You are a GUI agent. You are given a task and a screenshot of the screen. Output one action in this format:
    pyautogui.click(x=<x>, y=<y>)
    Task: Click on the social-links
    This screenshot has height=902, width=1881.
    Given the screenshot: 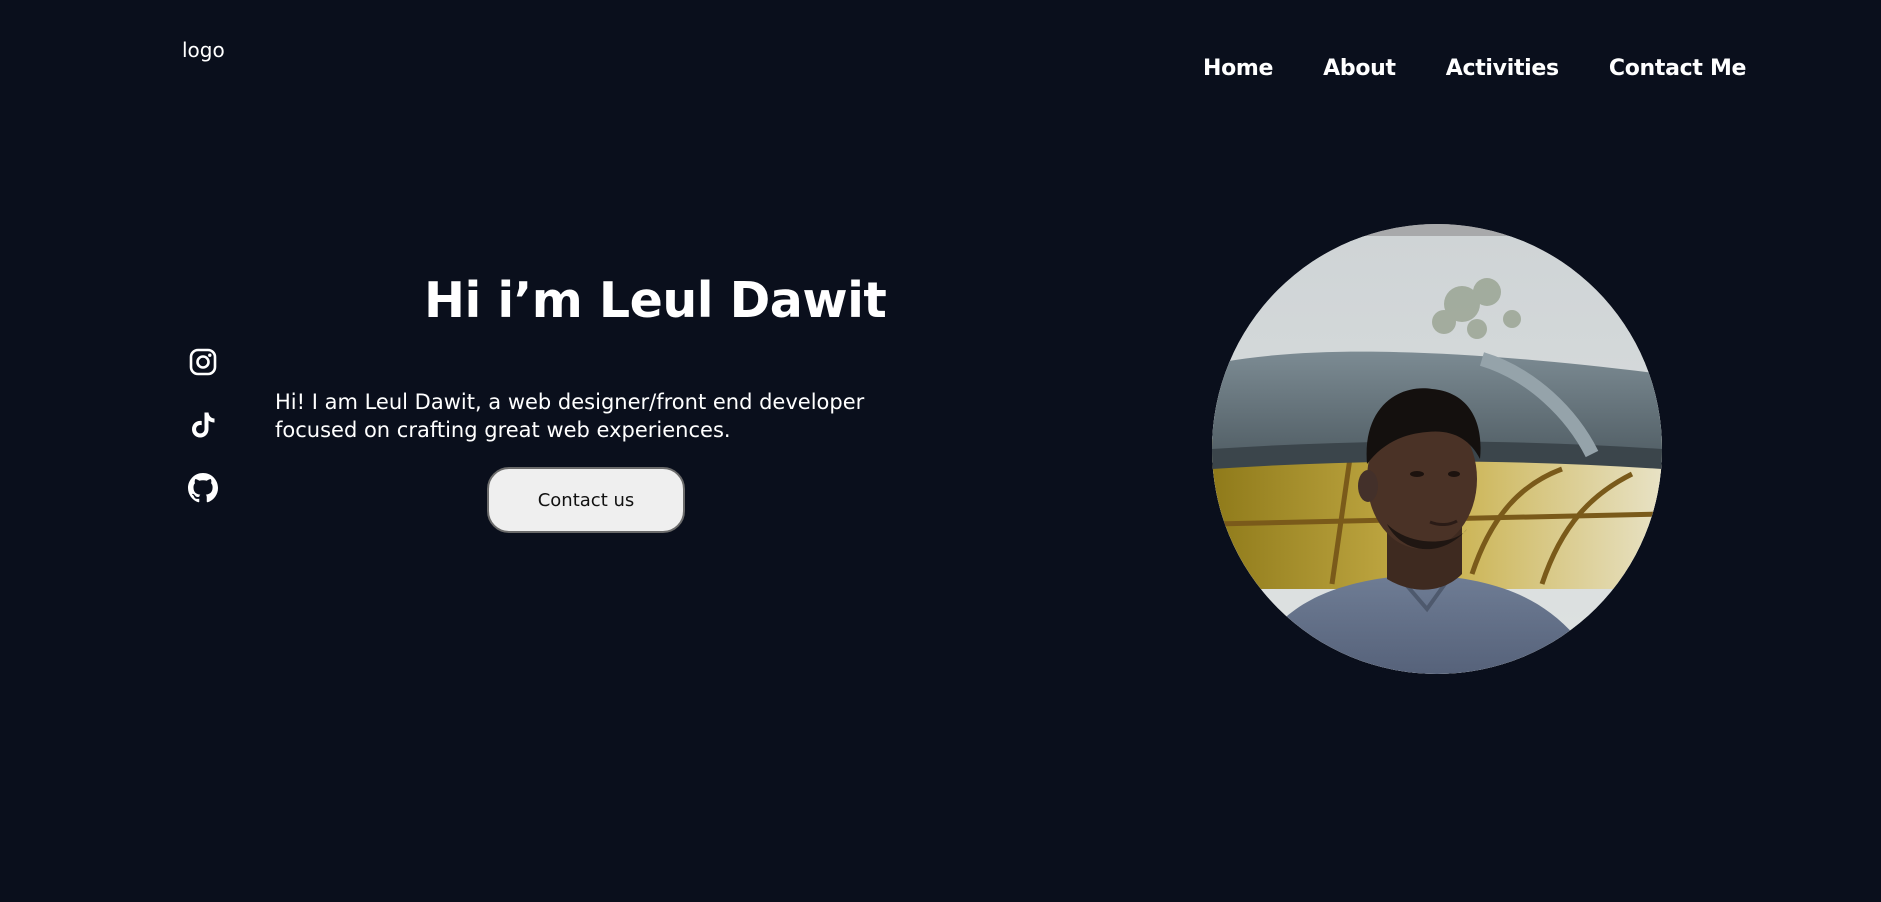 What is the action you would take?
    pyautogui.click(x=203, y=425)
    